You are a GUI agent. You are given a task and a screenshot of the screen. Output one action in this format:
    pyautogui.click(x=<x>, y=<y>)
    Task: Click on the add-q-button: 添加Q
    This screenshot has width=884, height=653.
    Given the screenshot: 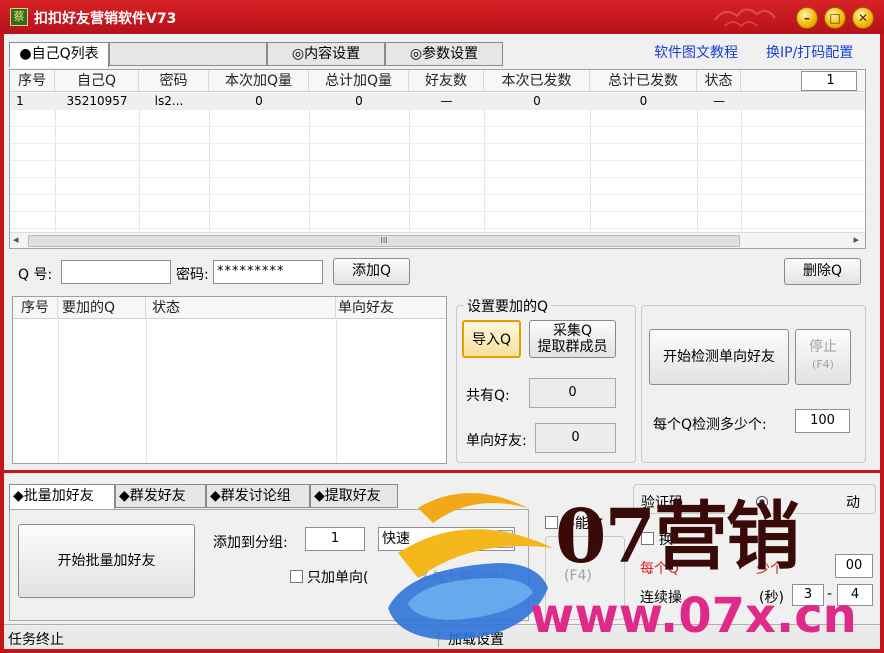 What is the action you would take?
    pyautogui.click(x=371, y=271)
    